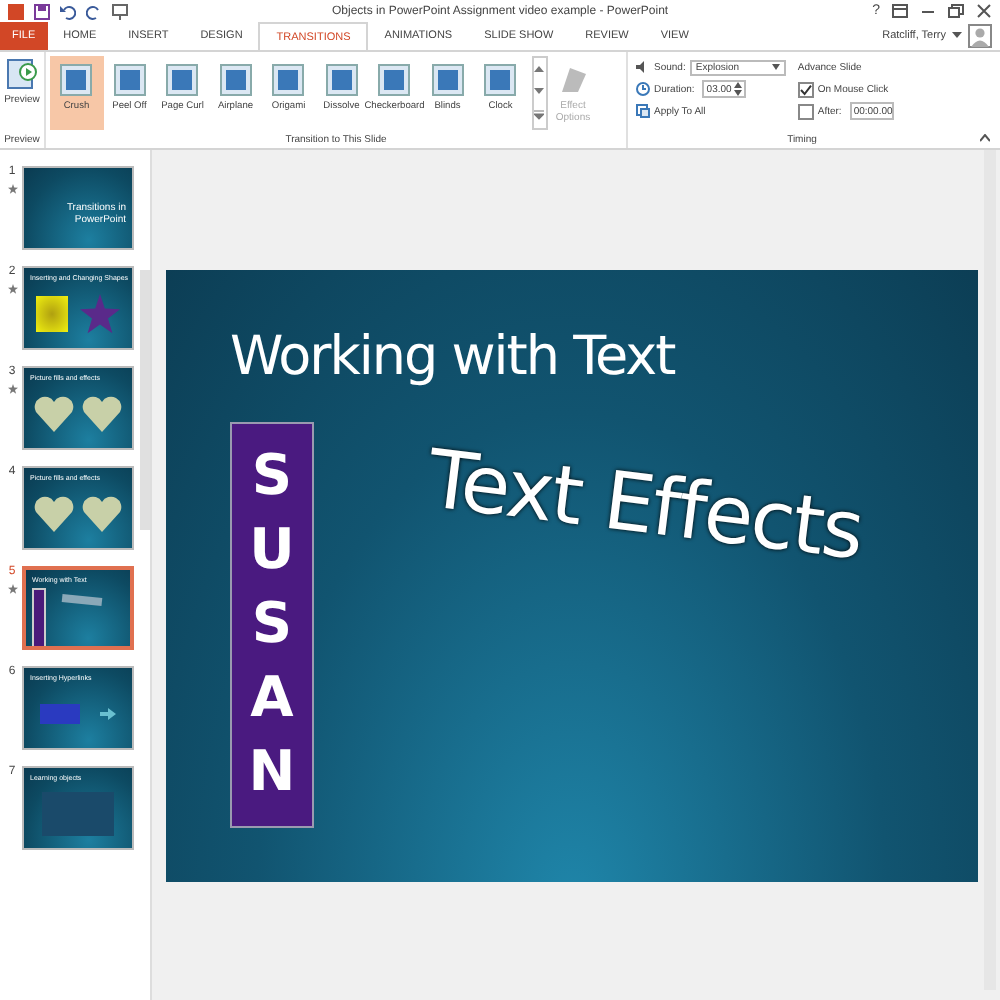 This screenshot has width=1000, height=1000. What do you see at coordinates (539, 115) in the screenshot?
I see `more-icon` at bounding box center [539, 115].